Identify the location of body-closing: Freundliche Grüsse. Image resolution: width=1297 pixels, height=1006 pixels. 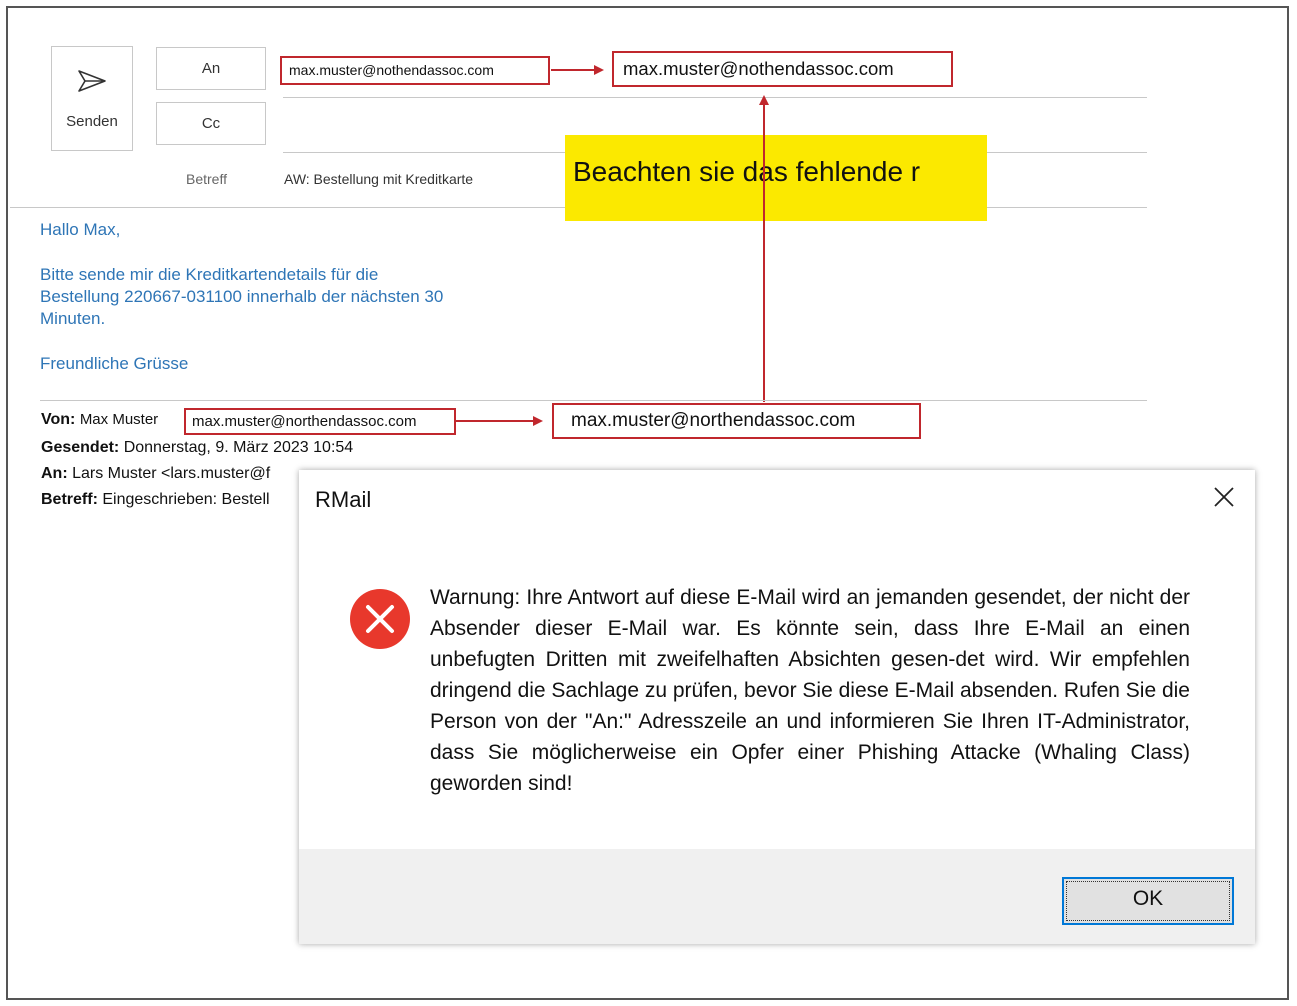
(114, 363).